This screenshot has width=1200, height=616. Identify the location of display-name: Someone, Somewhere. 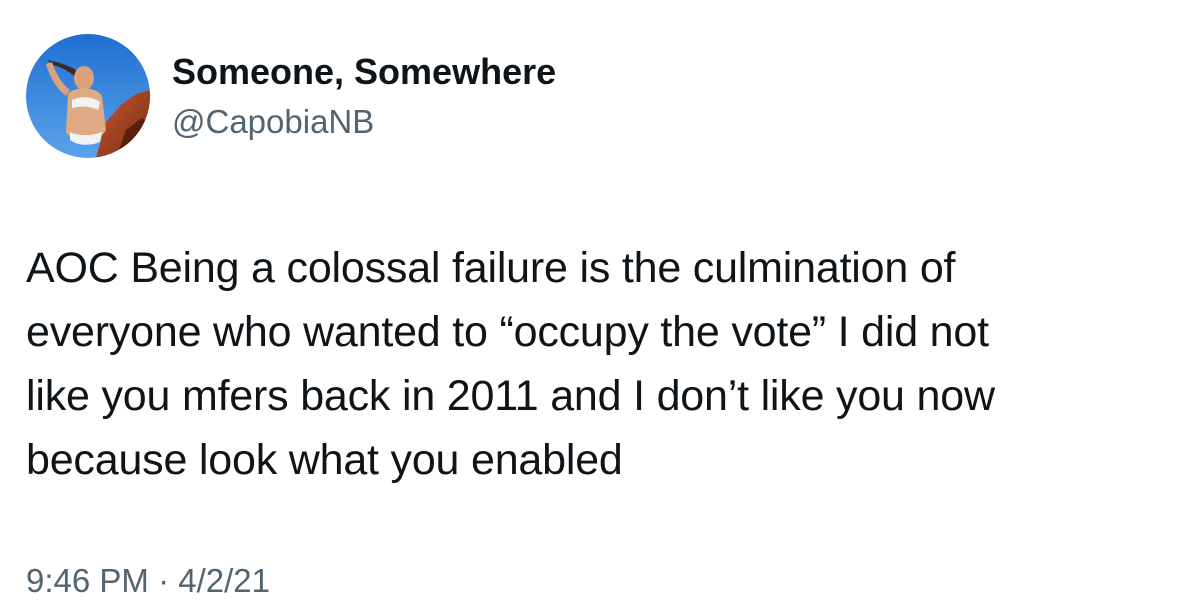
(364, 72).